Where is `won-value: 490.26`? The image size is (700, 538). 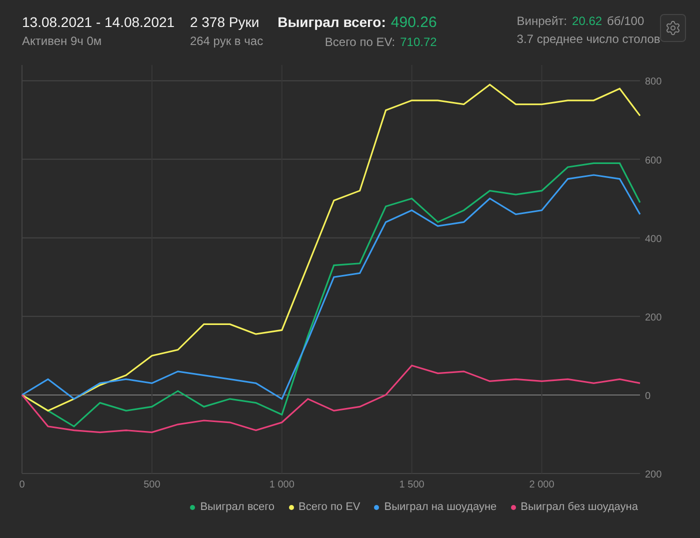 won-value: 490.26 is located at coordinates (413, 22).